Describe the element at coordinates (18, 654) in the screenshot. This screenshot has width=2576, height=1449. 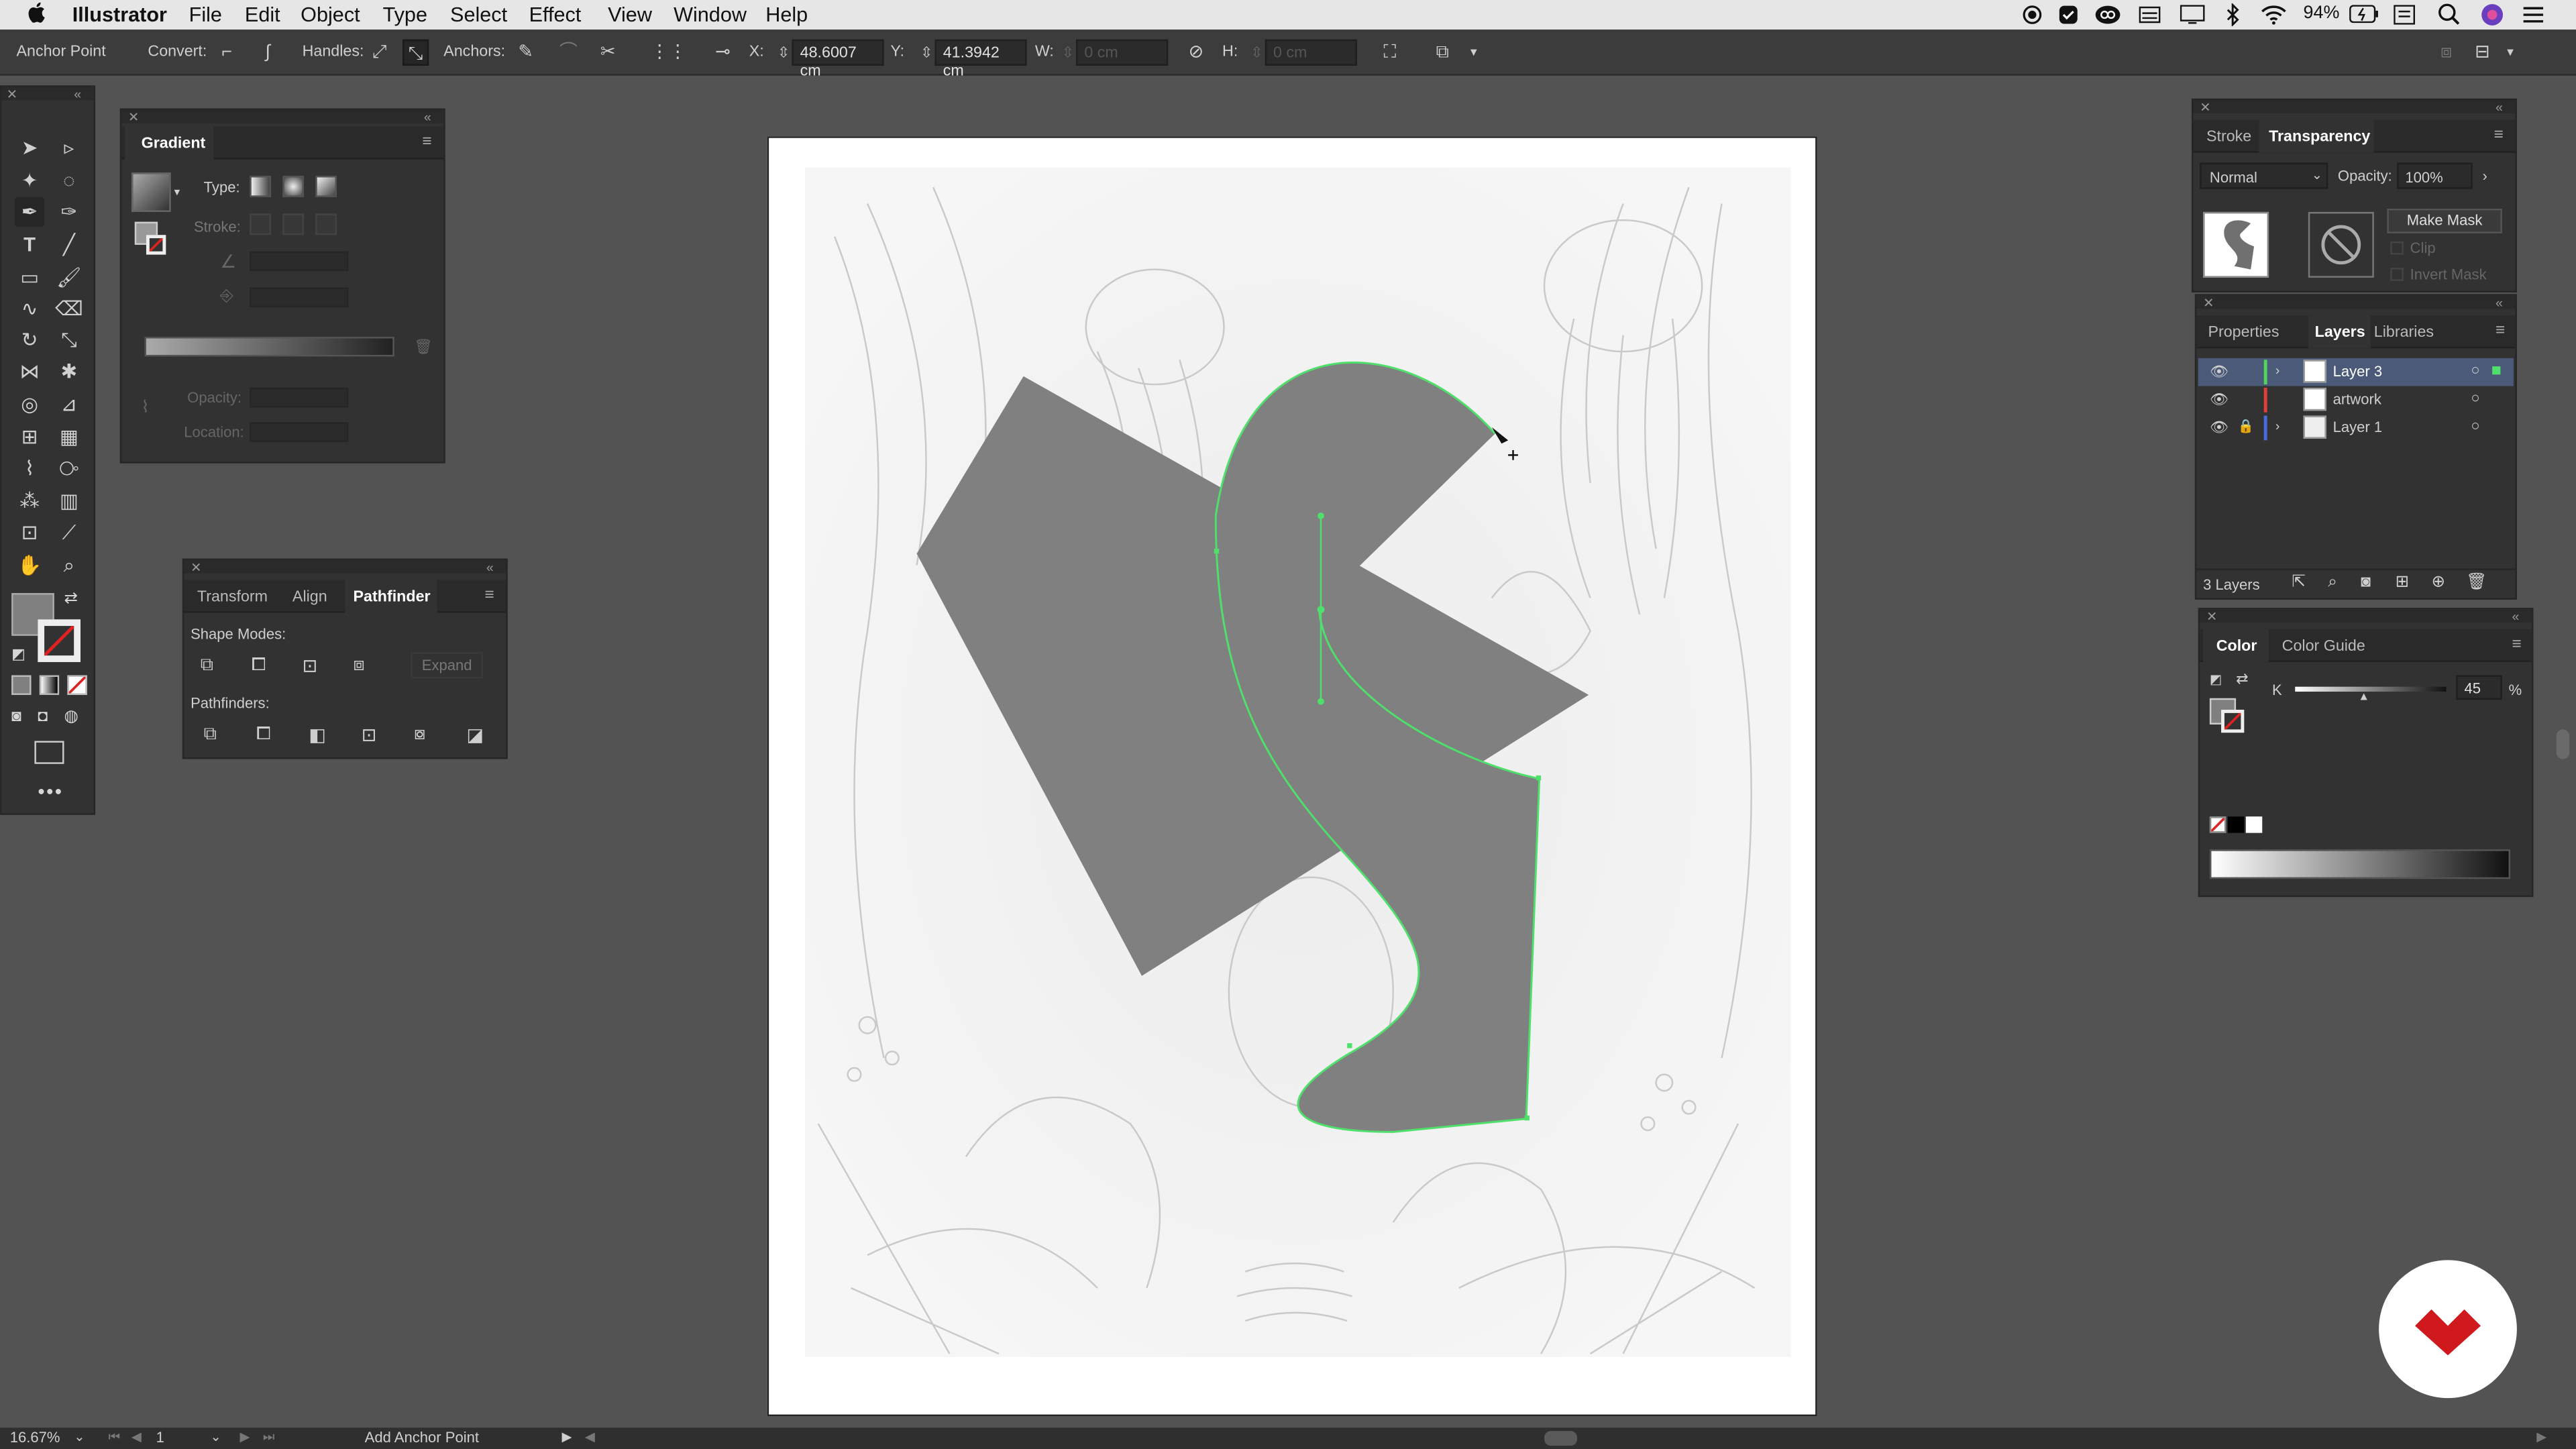
I see `default-fill-stroke-icon: ◩` at that location.